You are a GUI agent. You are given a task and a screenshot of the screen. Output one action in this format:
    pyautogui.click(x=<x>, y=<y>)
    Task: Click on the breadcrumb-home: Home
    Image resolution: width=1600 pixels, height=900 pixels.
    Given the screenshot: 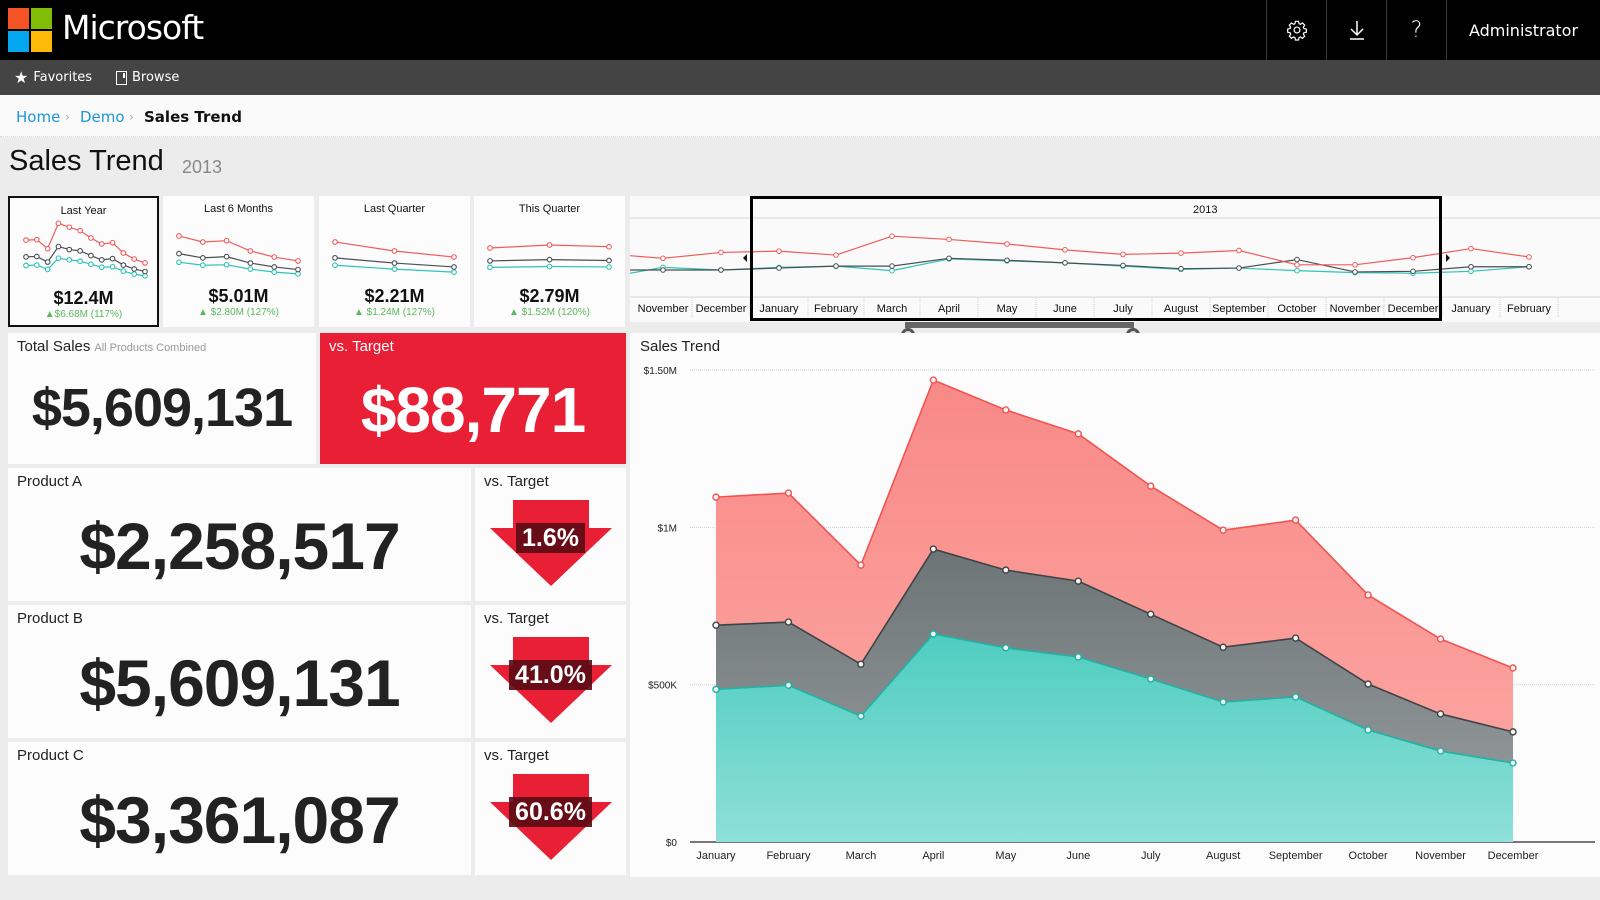 What is the action you would take?
    pyautogui.click(x=38, y=117)
    